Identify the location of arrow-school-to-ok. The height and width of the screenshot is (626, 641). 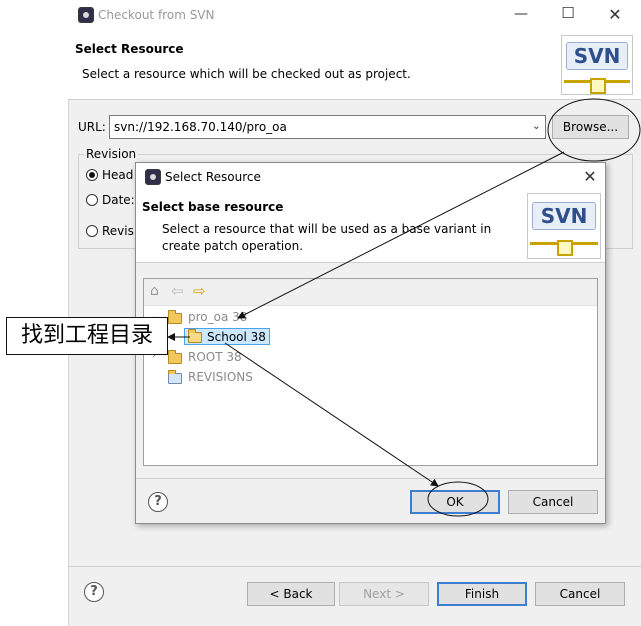
(331, 414).